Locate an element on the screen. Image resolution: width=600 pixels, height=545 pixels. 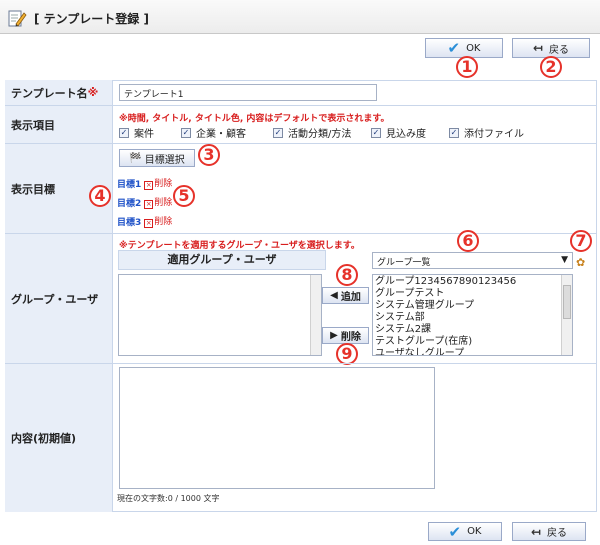
right-arrow-icon: ▶ is located at coordinates (334, 335).